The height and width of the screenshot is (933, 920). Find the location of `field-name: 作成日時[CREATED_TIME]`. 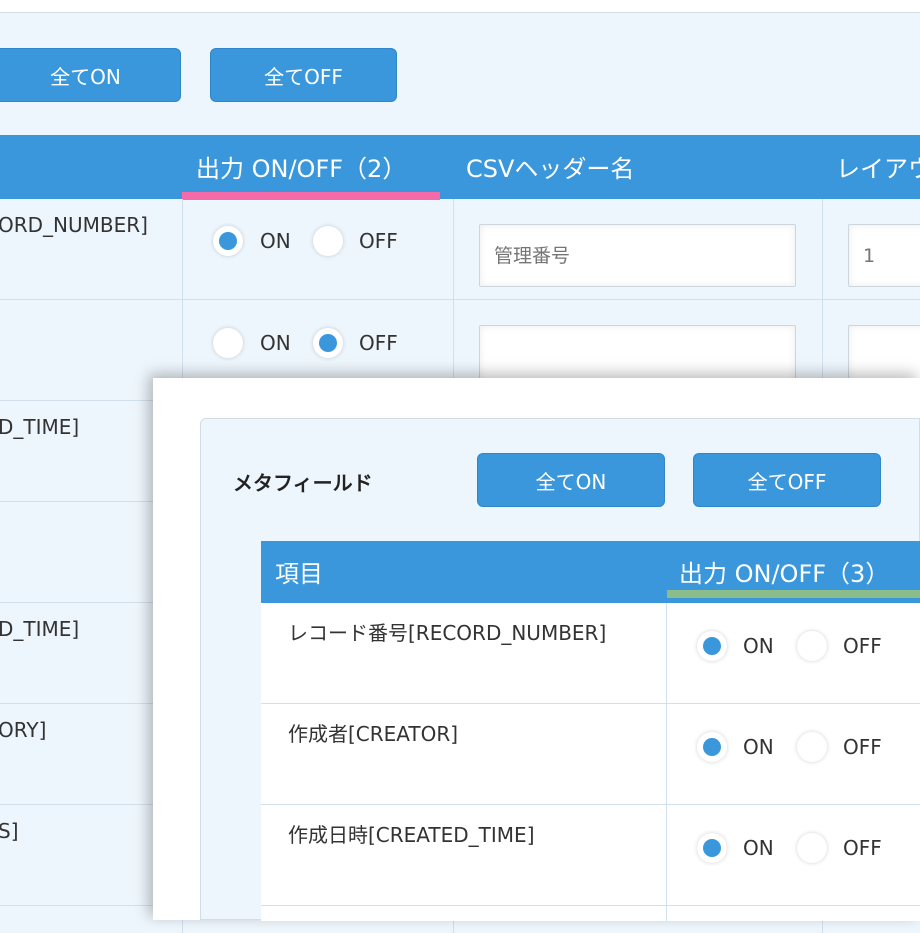

field-name: 作成日時[CREATED_TIME] is located at coordinates (411, 835).